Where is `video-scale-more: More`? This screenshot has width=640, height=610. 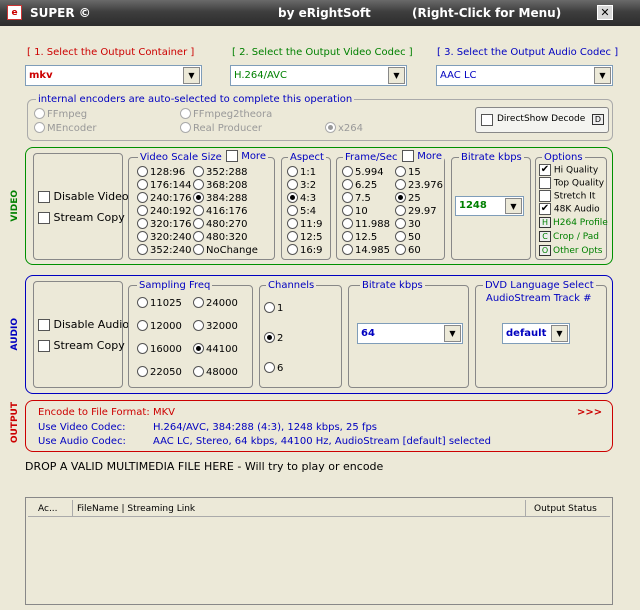
video-scale-more: More is located at coordinates (246, 156).